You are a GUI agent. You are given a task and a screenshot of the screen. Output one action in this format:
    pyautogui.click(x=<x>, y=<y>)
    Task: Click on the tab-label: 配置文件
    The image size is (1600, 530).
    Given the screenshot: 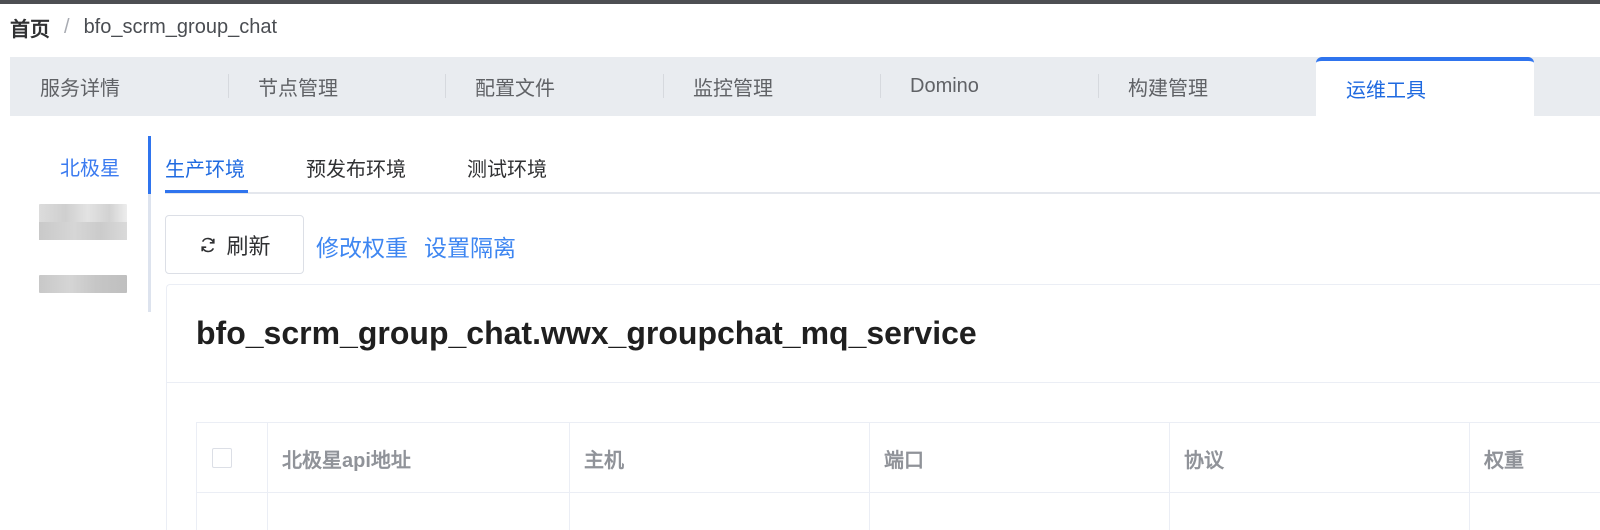 What is the action you would take?
    pyautogui.click(x=515, y=89)
    